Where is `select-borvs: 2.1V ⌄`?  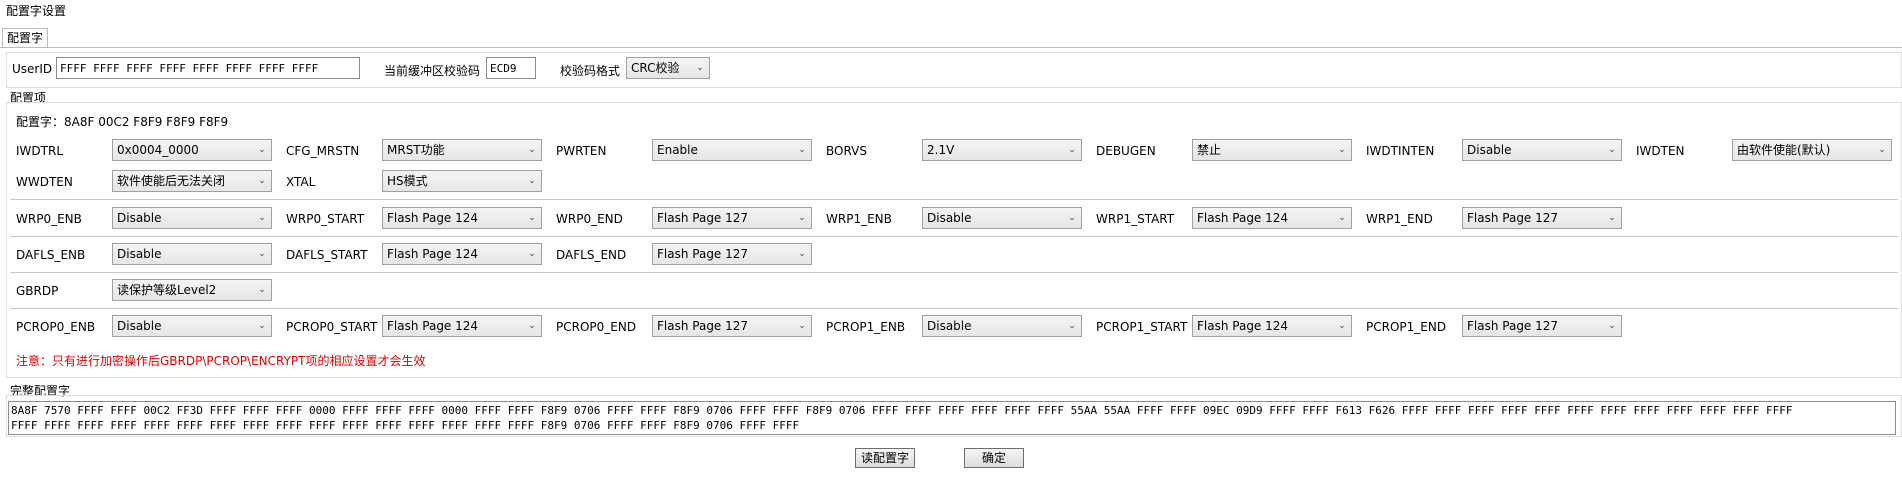
select-borvs: 2.1V ⌄ is located at coordinates (1002, 150).